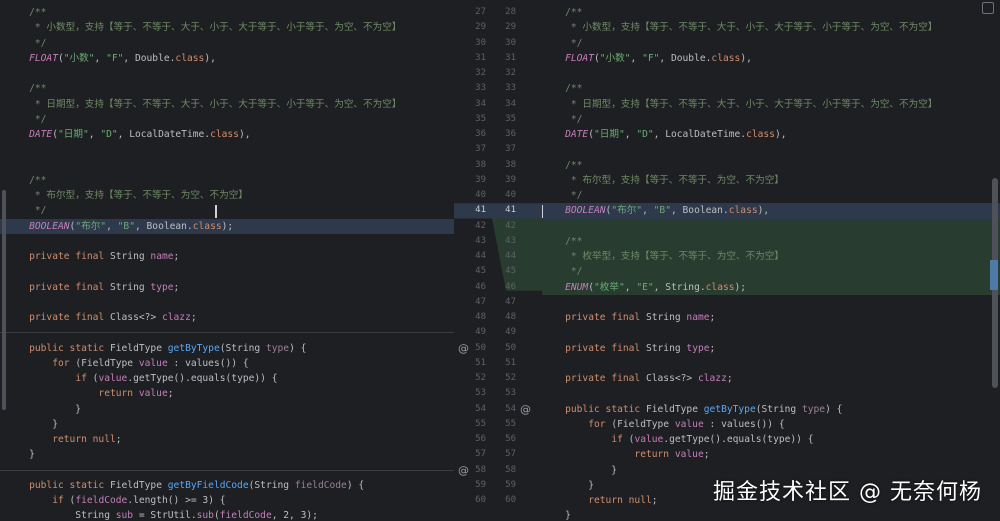  I want to click on left-code-line: if (fieldCode.length() >= 3) {, so click(227, 500).